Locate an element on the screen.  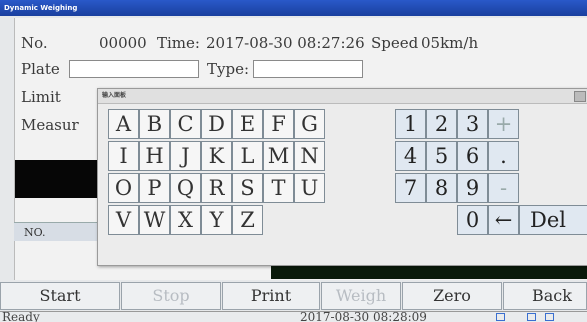
status-message: Ready is located at coordinates (21, 316).